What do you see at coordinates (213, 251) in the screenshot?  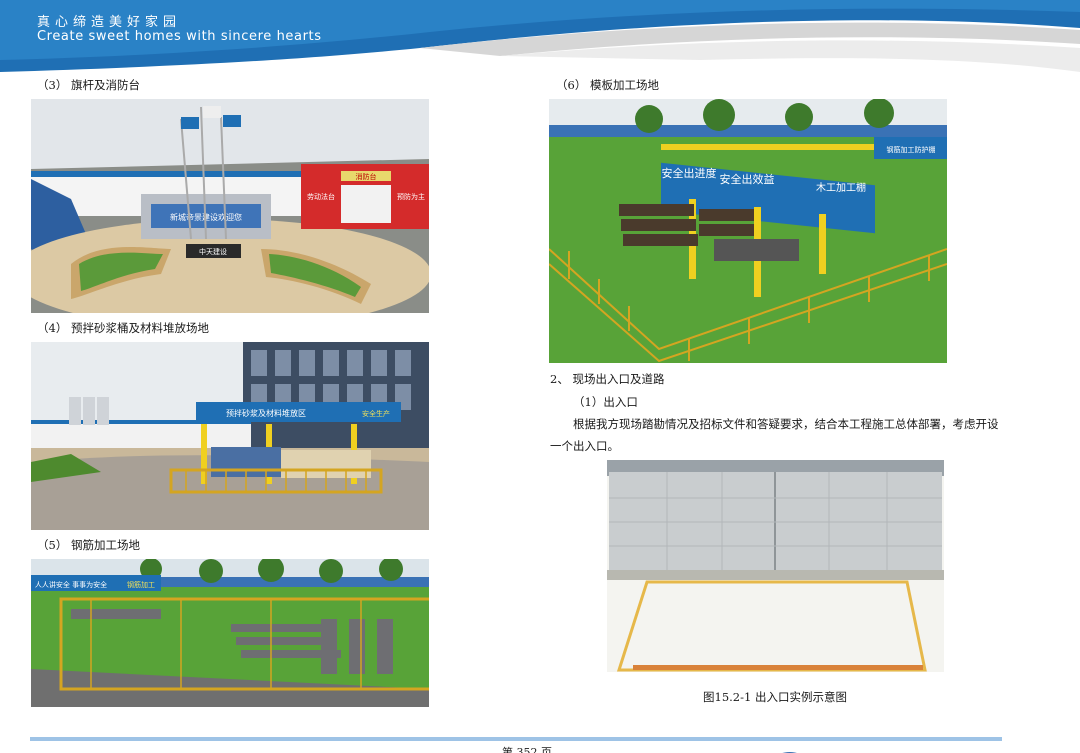 I see `plinth-sign-text: 中天建设` at bounding box center [213, 251].